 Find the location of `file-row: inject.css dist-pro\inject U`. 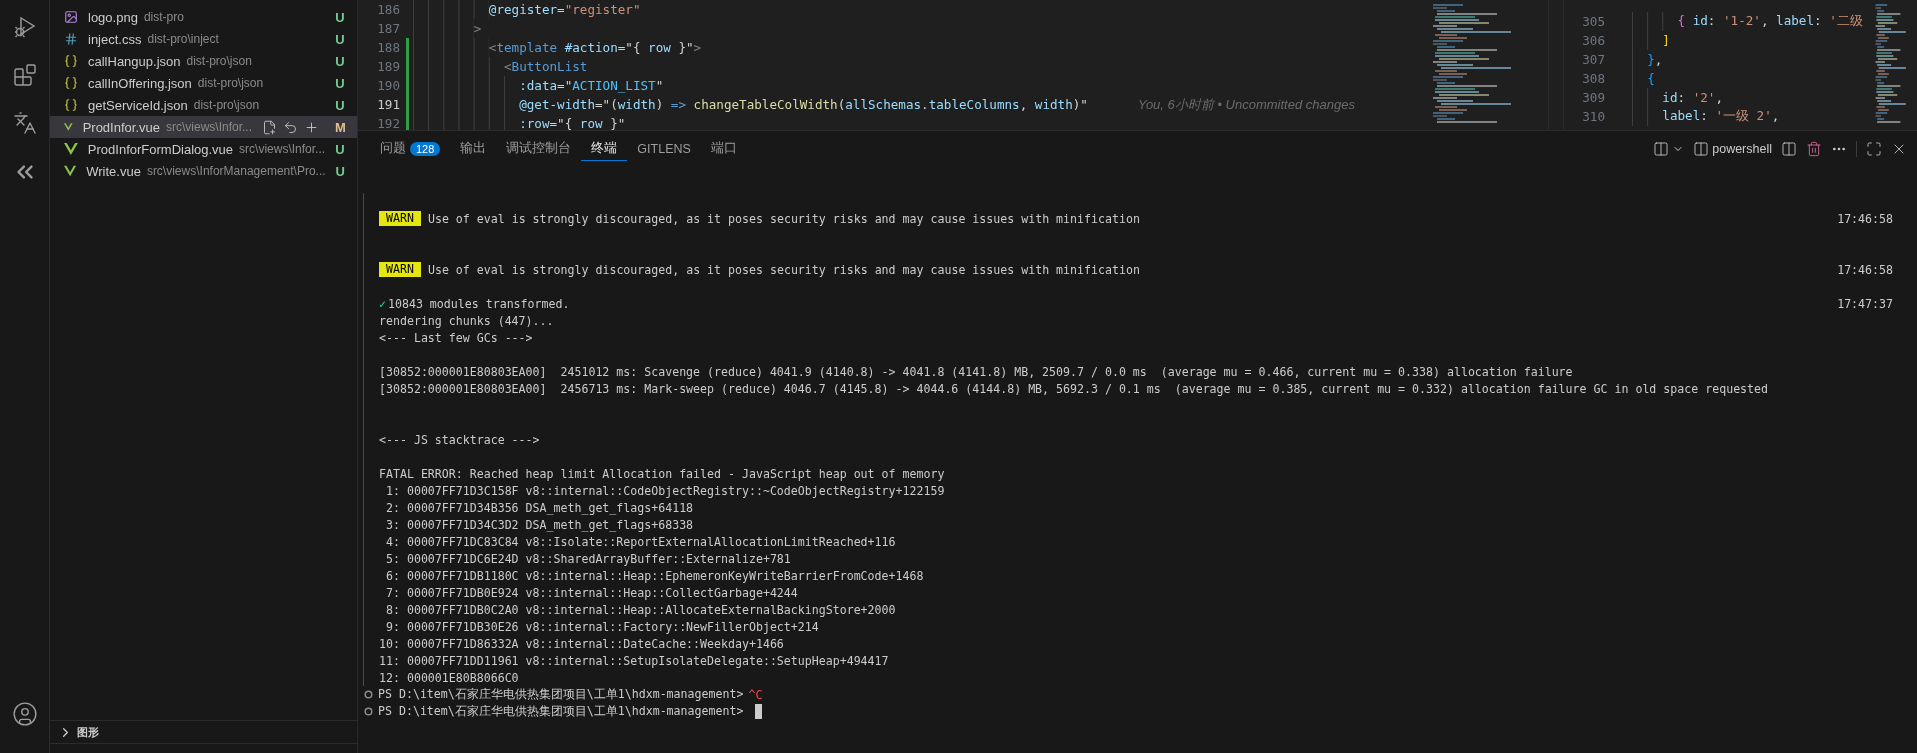

file-row: inject.css dist-pro\inject U is located at coordinates (203, 39).